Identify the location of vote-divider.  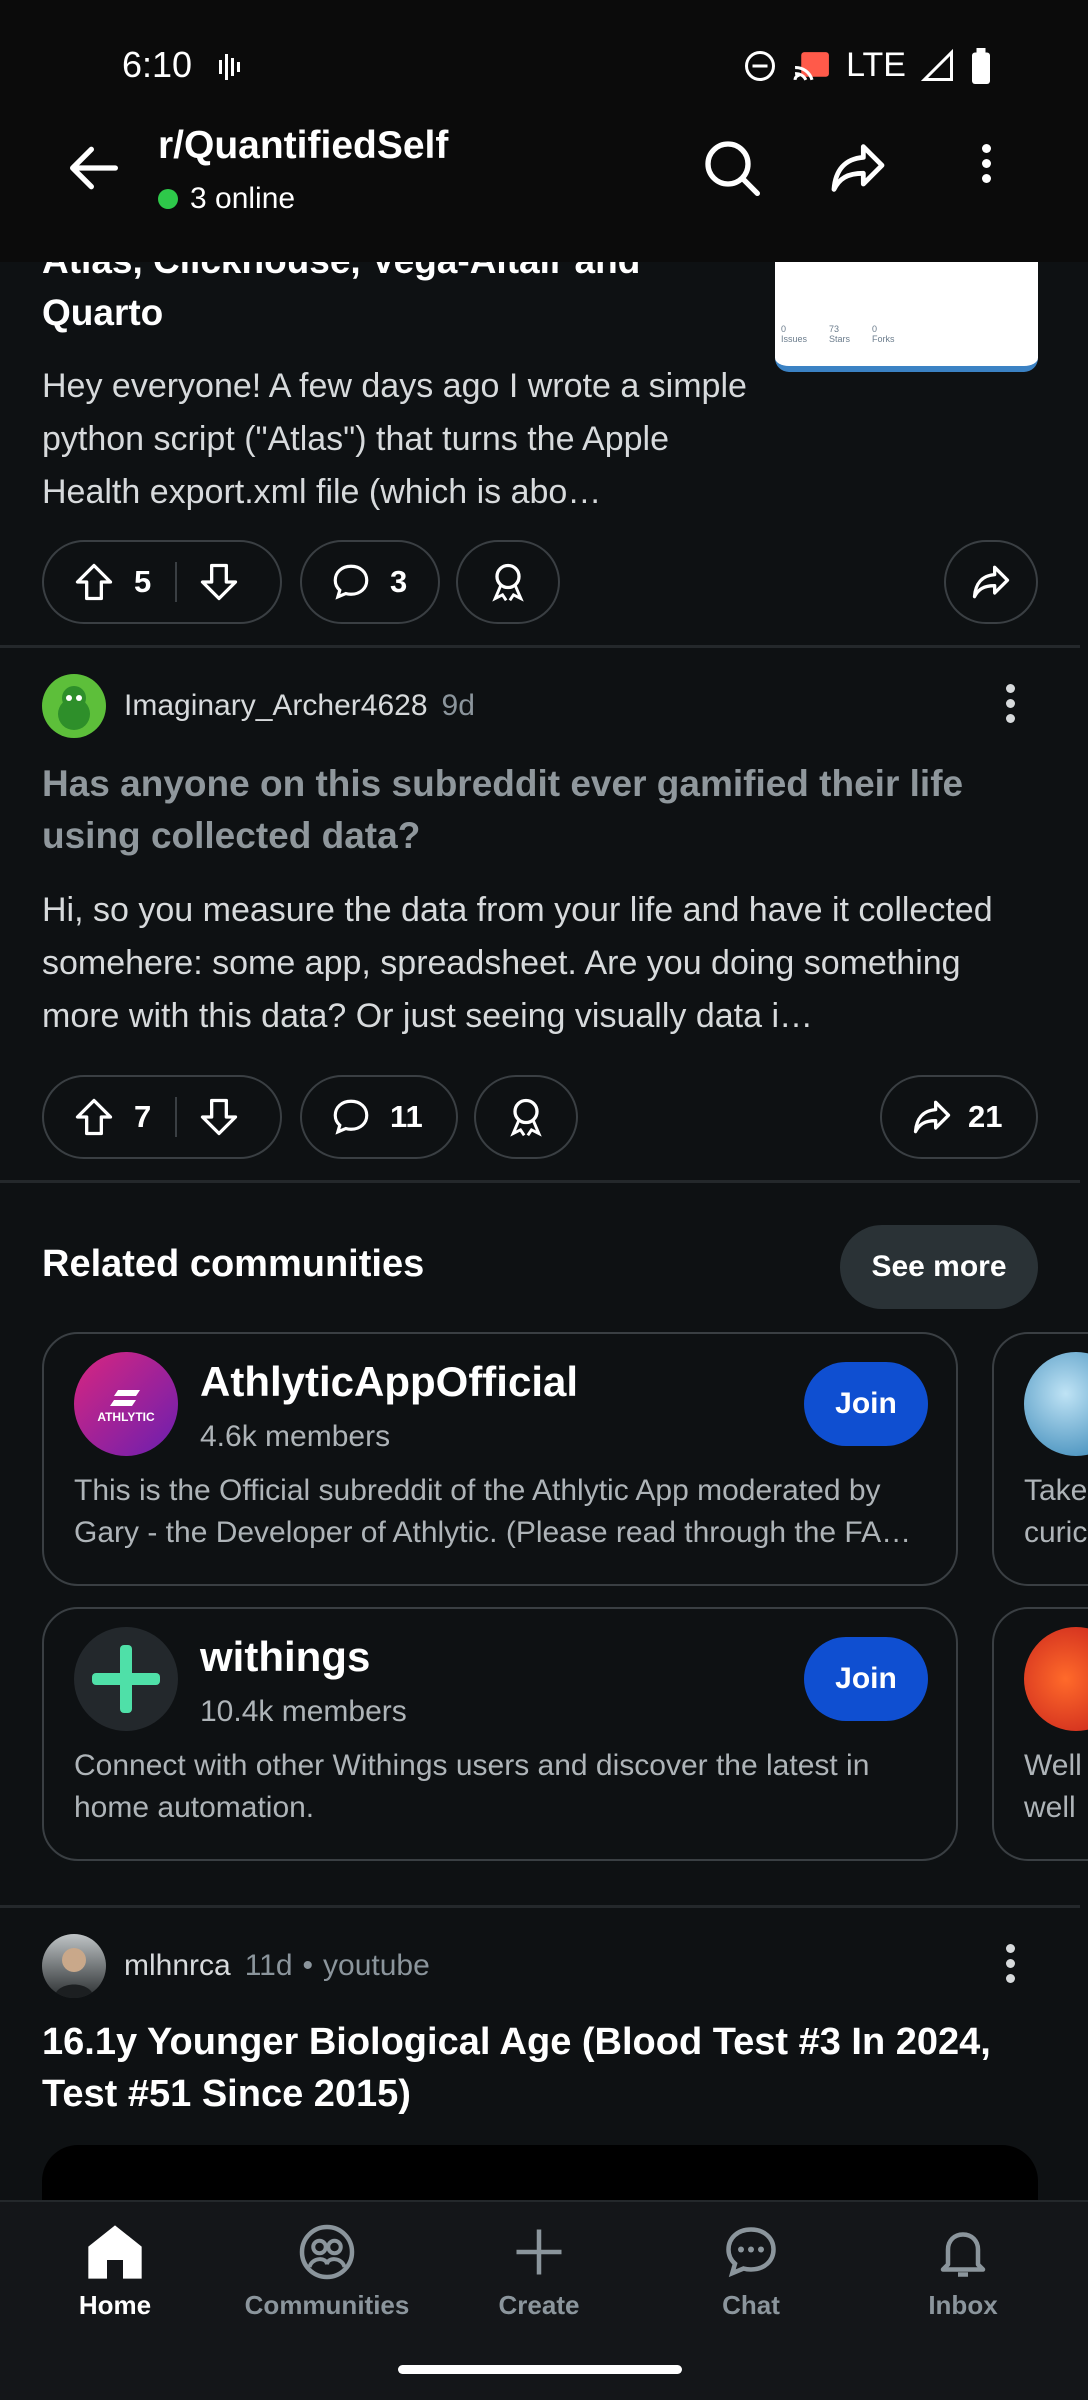
(176, 1117).